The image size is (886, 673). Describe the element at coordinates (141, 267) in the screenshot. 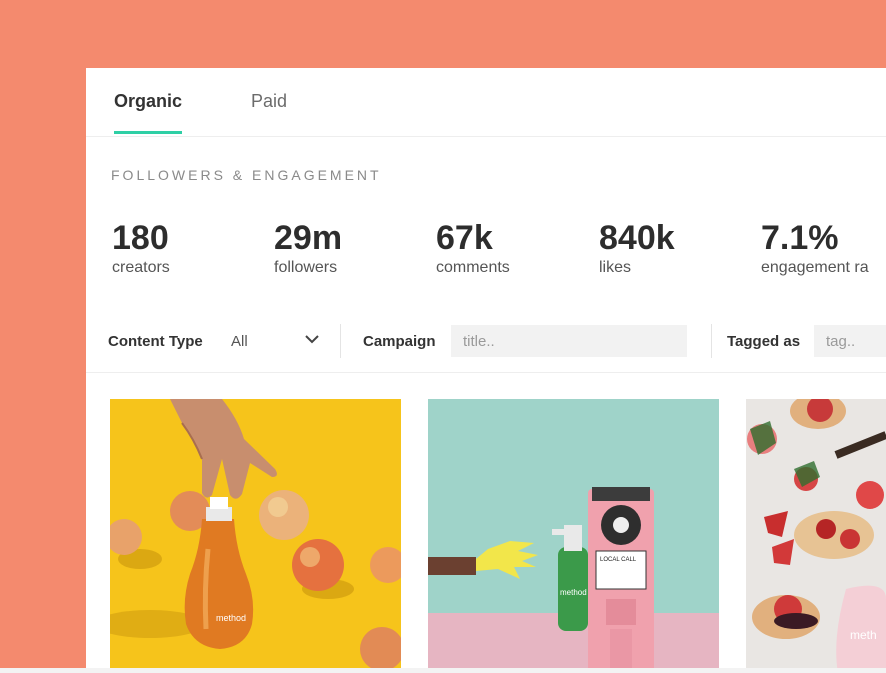

I see `stat-label: creators` at that location.